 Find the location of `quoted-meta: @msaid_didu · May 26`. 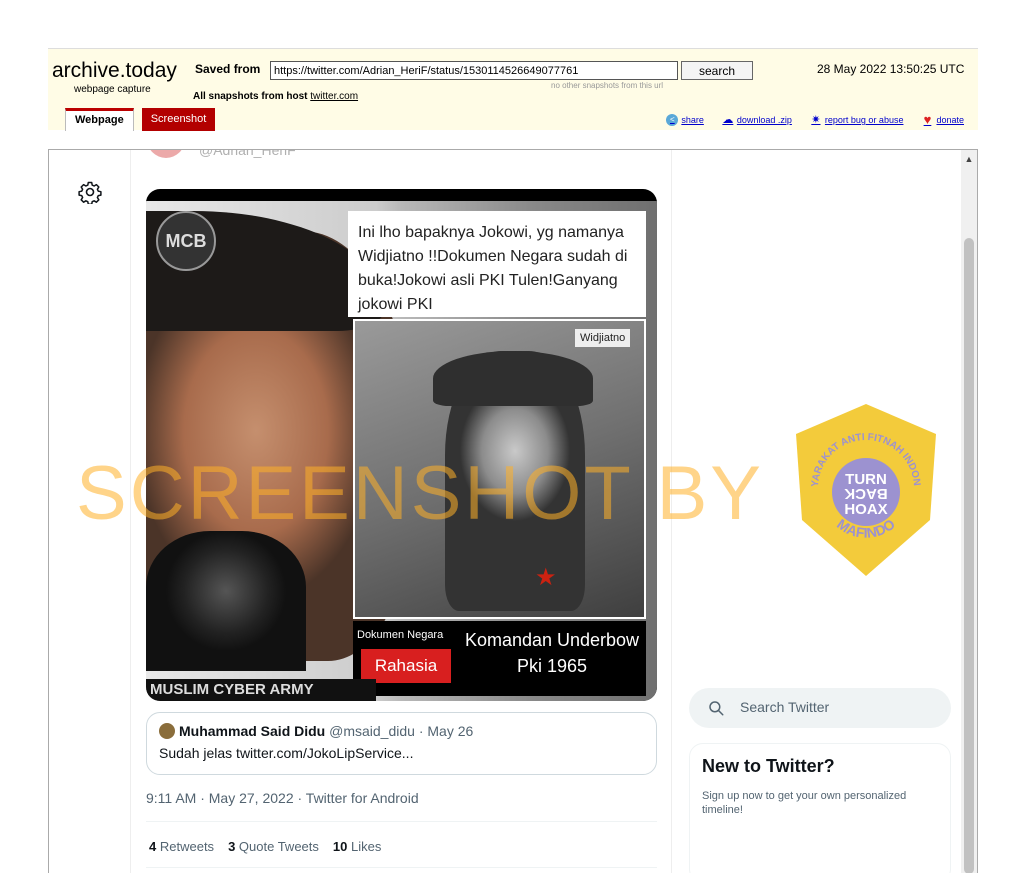

quoted-meta: @msaid_didu · May 26 is located at coordinates (401, 731).